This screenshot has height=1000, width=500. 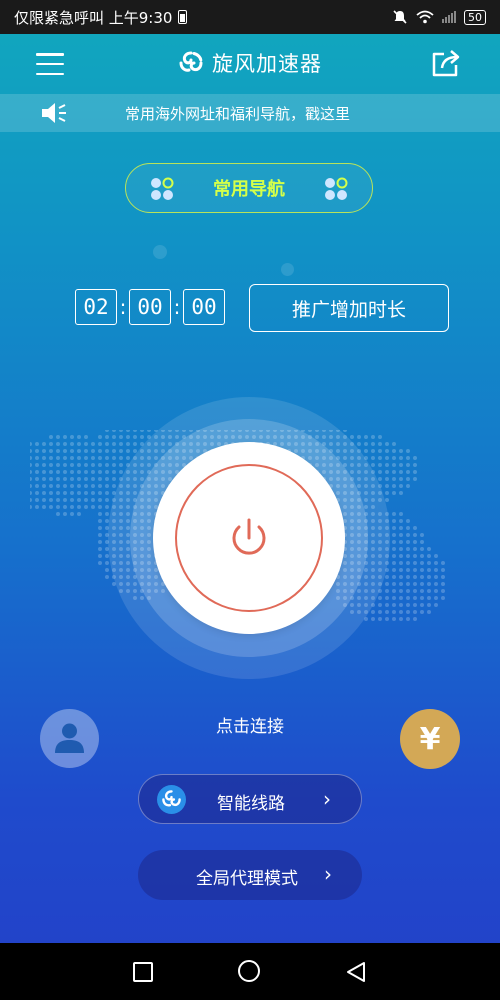 What do you see at coordinates (446, 63) in the screenshot?
I see `share-icon` at bounding box center [446, 63].